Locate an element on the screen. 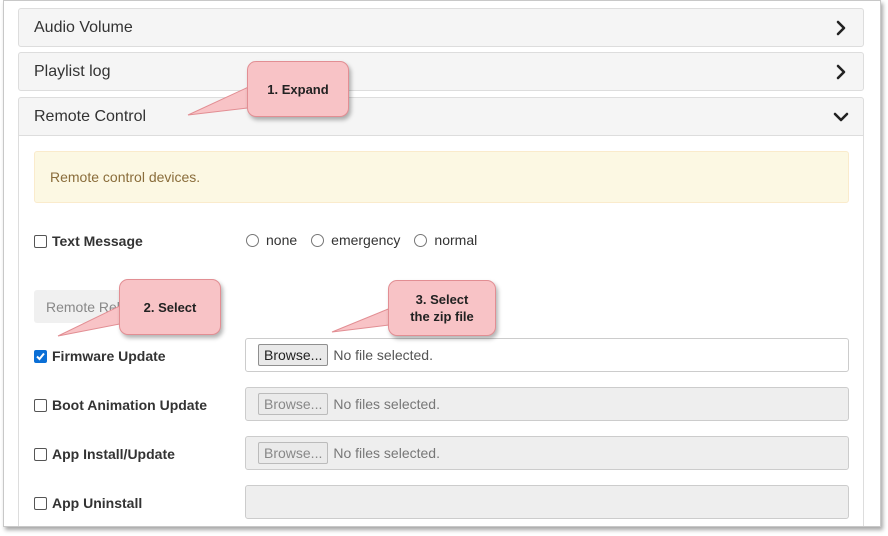 This screenshot has height=536, width=888. text-message-option: Text Message is located at coordinates (88, 241).